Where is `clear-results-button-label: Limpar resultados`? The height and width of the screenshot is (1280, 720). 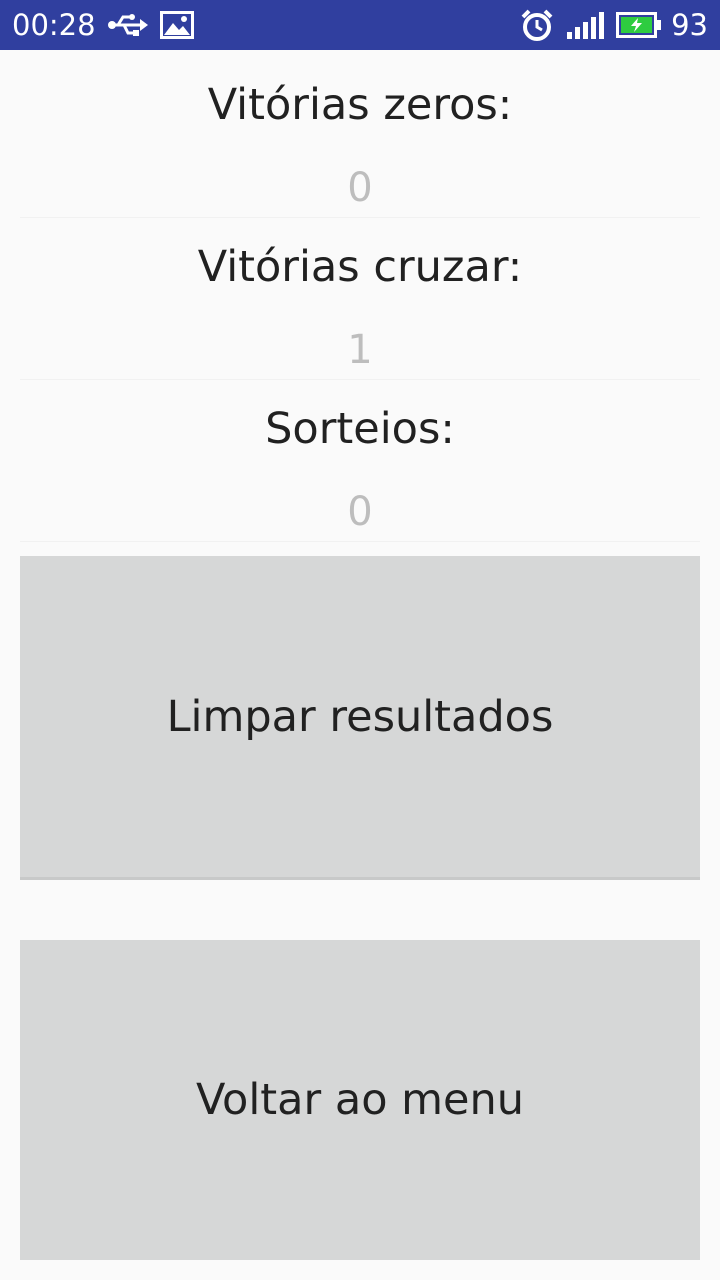 clear-results-button-label: Limpar resultados is located at coordinates (360, 716).